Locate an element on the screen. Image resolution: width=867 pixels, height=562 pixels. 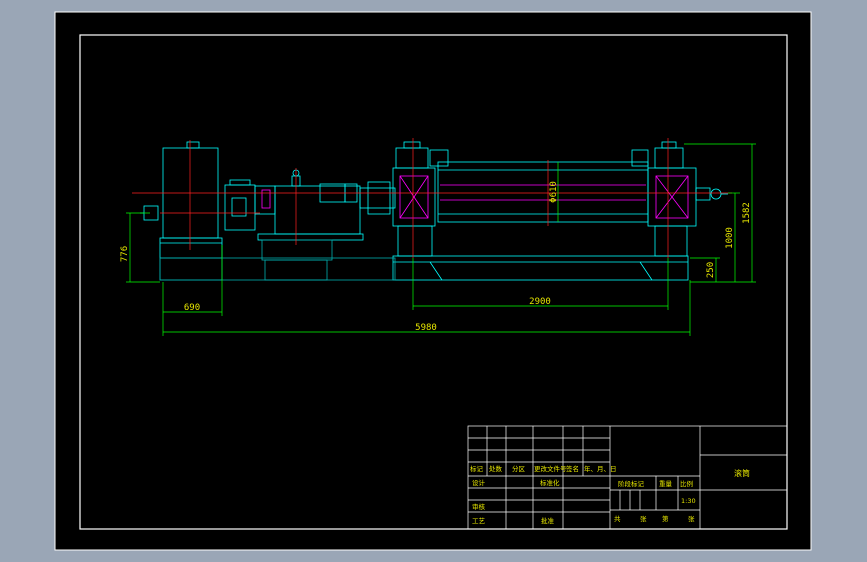
tb-sheet-total: 共 is located at coordinates (617, 518).